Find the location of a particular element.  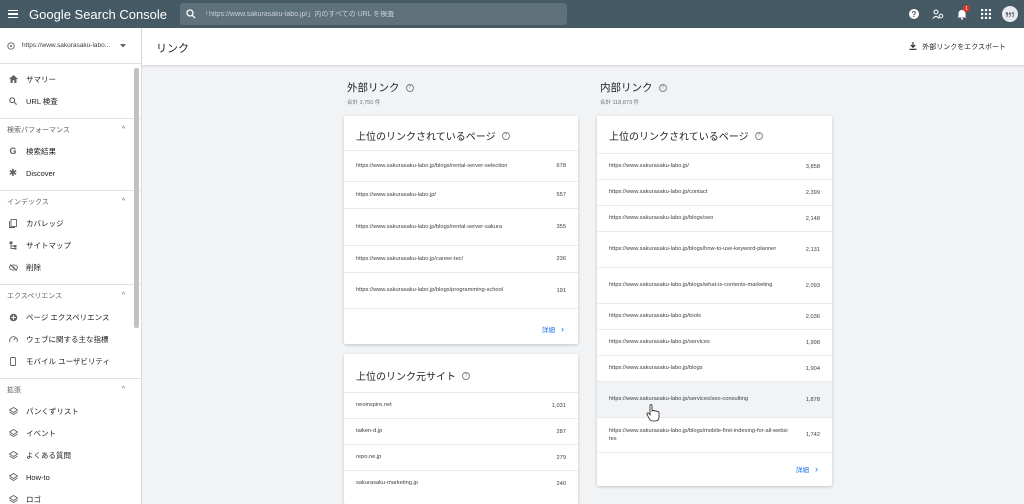

google-g-icon: G is located at coordinates (13, 151).